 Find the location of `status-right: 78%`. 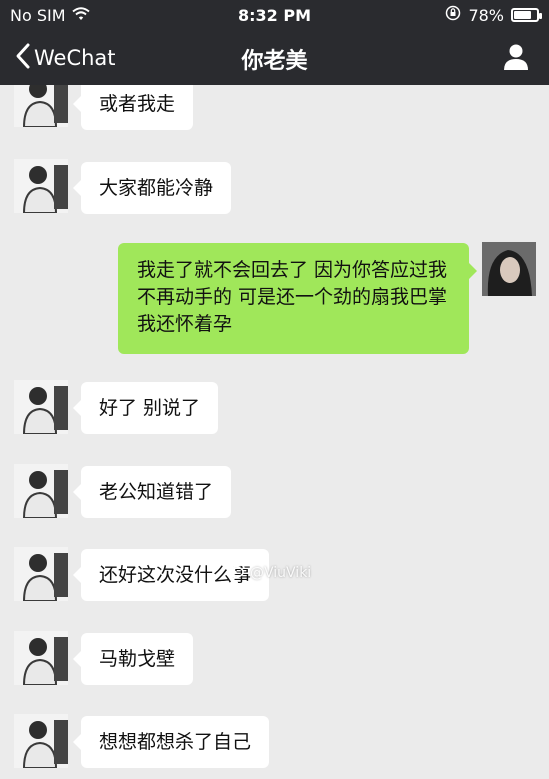

status-right: 78% is located at coordinates (493, 15).